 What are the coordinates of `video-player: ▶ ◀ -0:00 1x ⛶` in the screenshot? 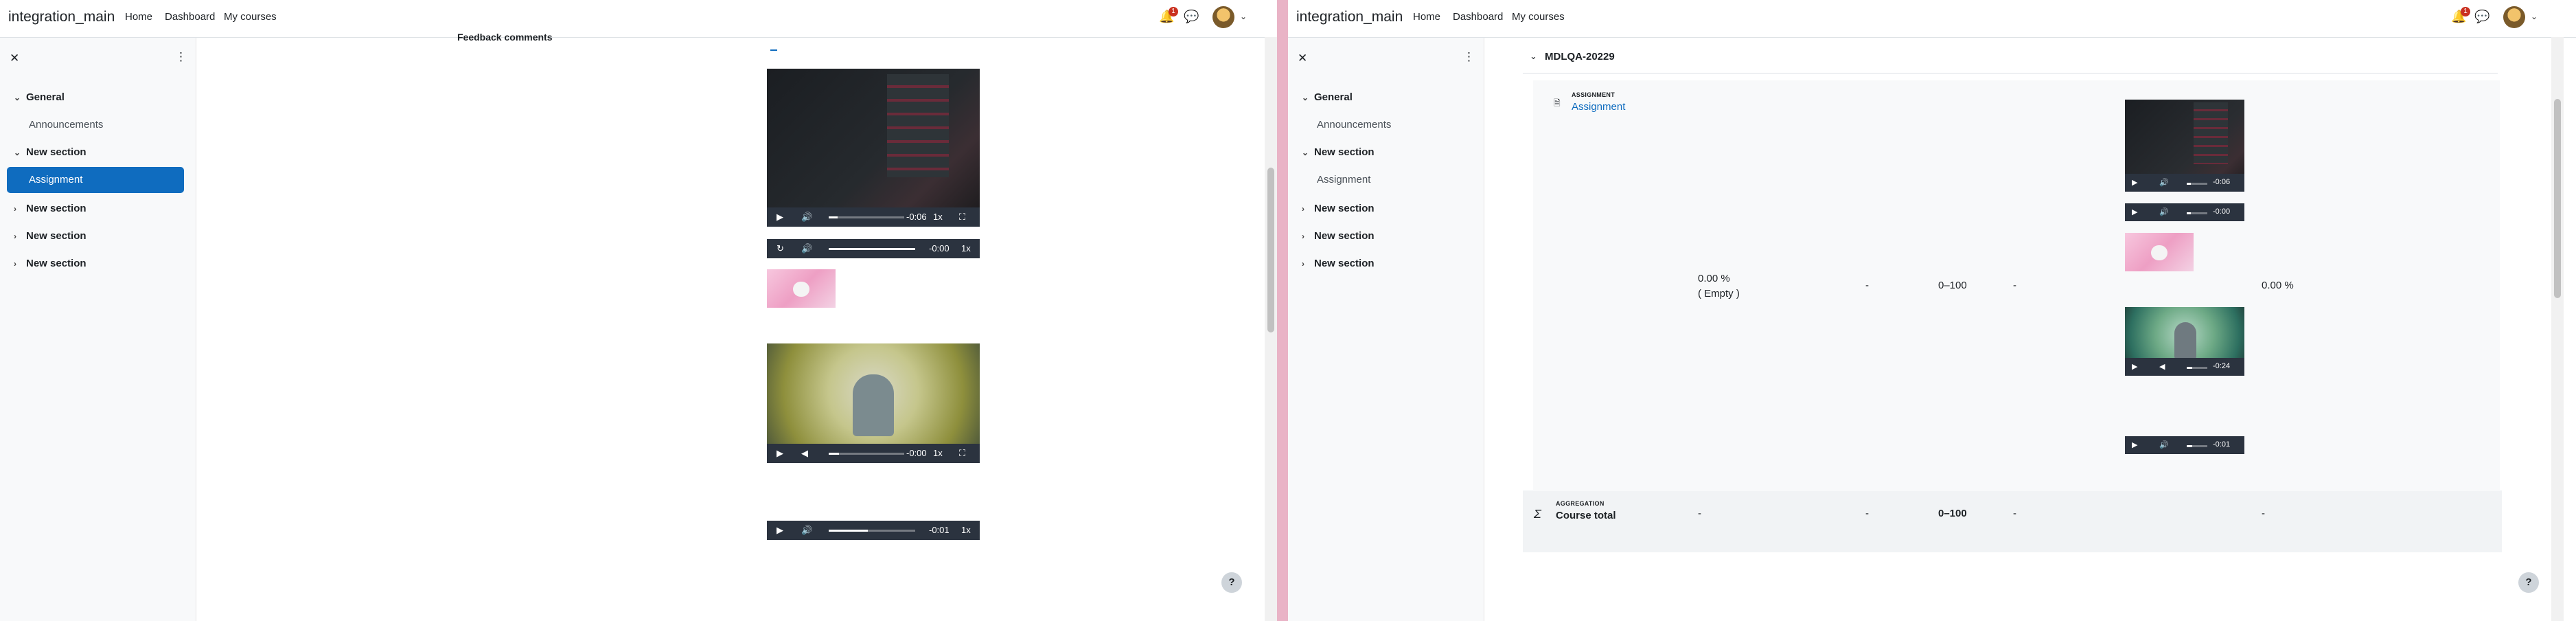 It's located at (873, 403).